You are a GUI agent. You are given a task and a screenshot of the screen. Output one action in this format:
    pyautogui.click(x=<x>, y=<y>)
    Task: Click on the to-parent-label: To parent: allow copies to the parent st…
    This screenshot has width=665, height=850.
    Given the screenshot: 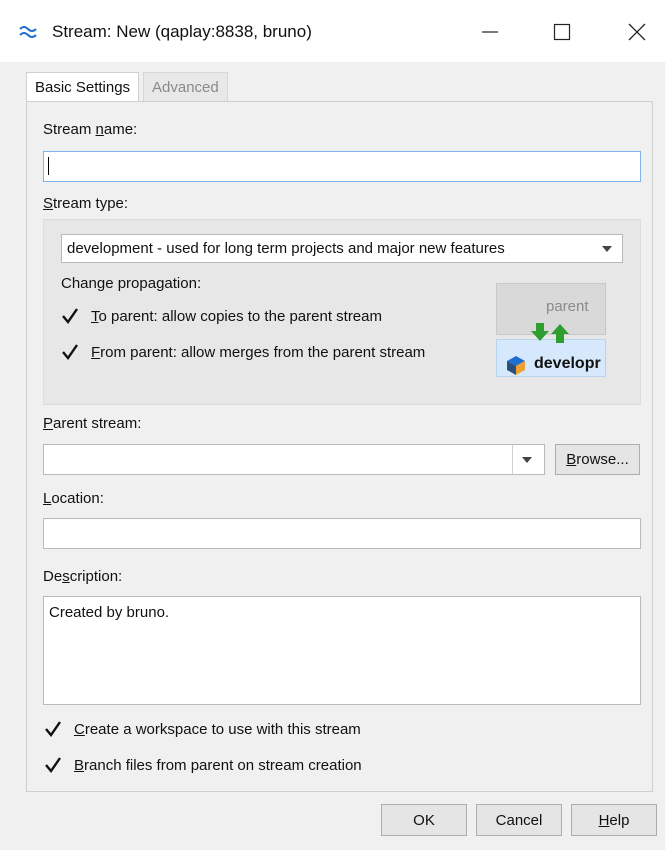 What is the action you would take?
    pyautogui.click(x=236, y=316)
    